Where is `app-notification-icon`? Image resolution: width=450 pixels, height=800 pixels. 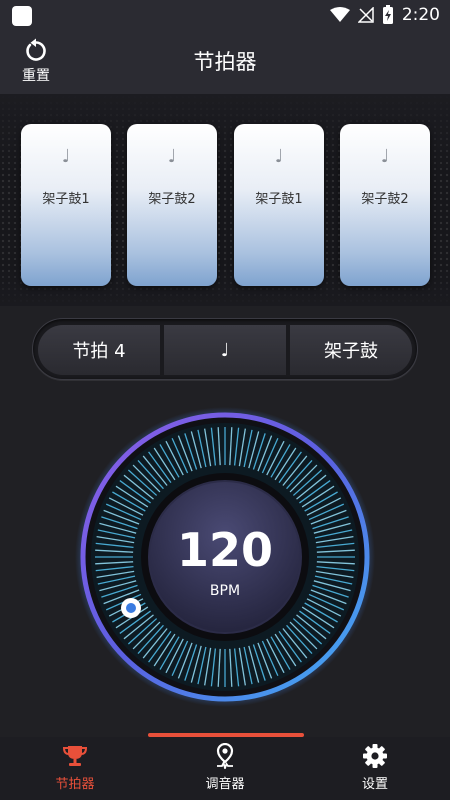
app-notification-icon is located at coordinates (22, 16).